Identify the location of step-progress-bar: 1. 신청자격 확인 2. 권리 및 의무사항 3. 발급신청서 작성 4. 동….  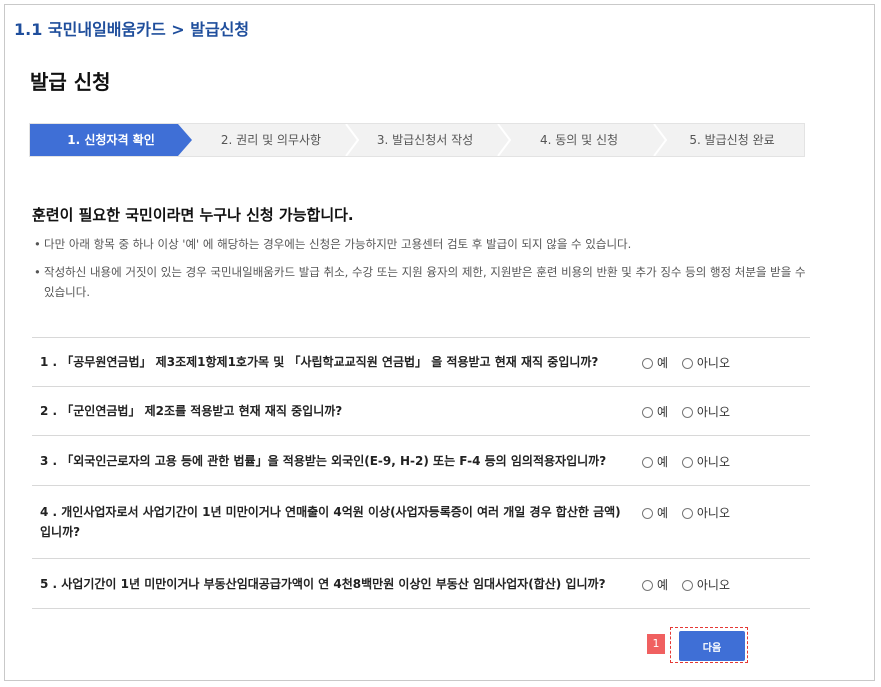
(417, 140).